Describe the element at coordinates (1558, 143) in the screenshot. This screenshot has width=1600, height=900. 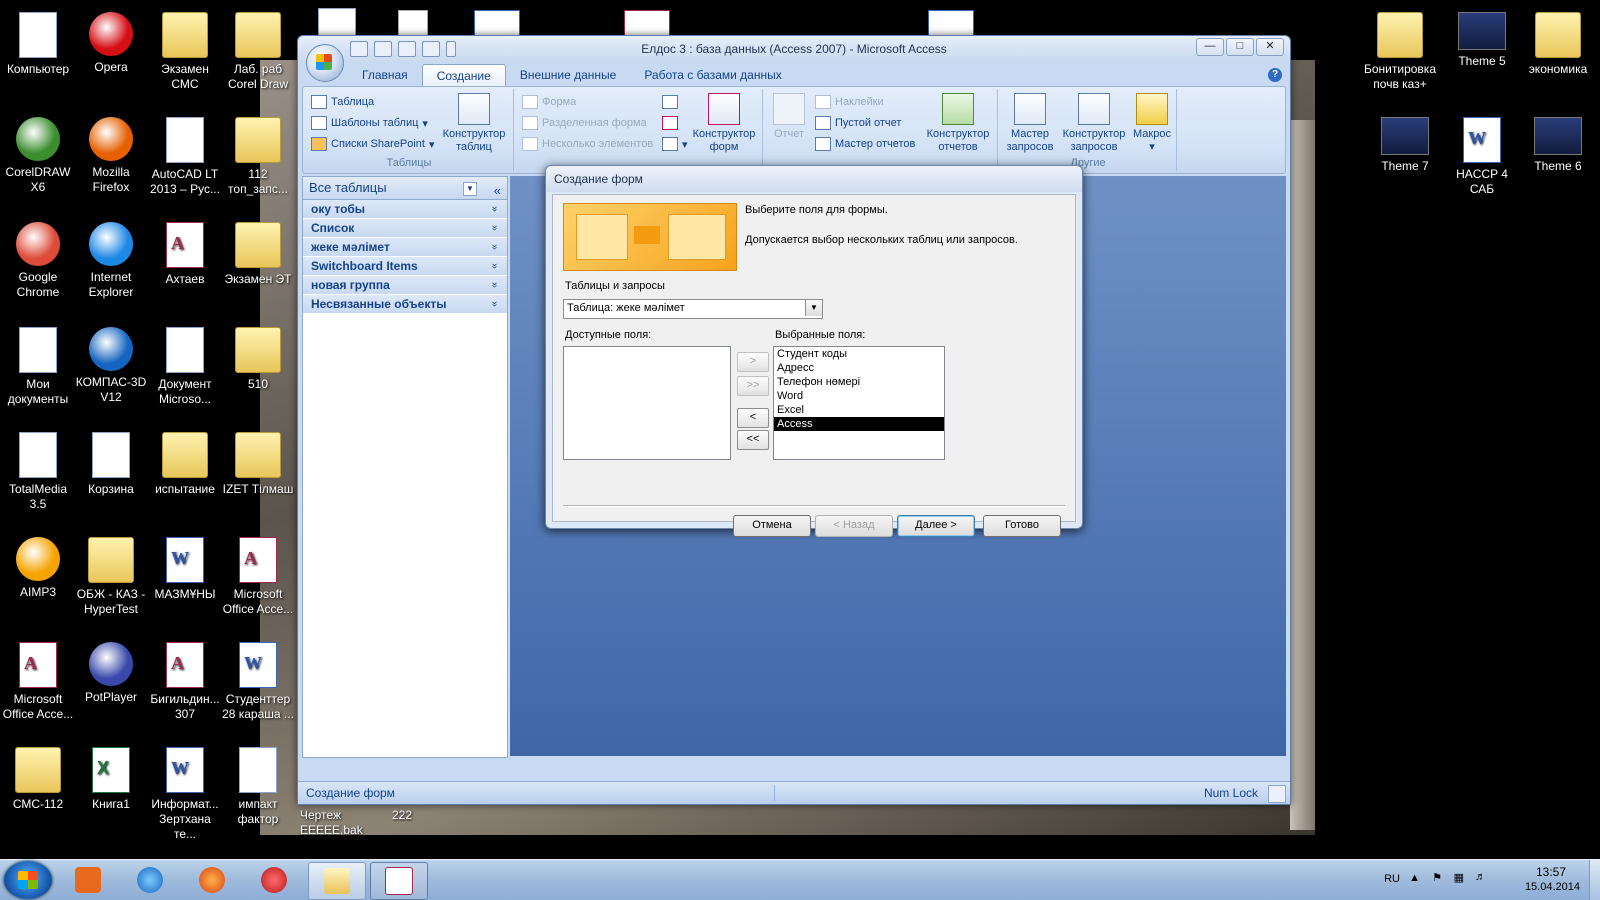
I see `desktop-icon: Theme 6` at that location.